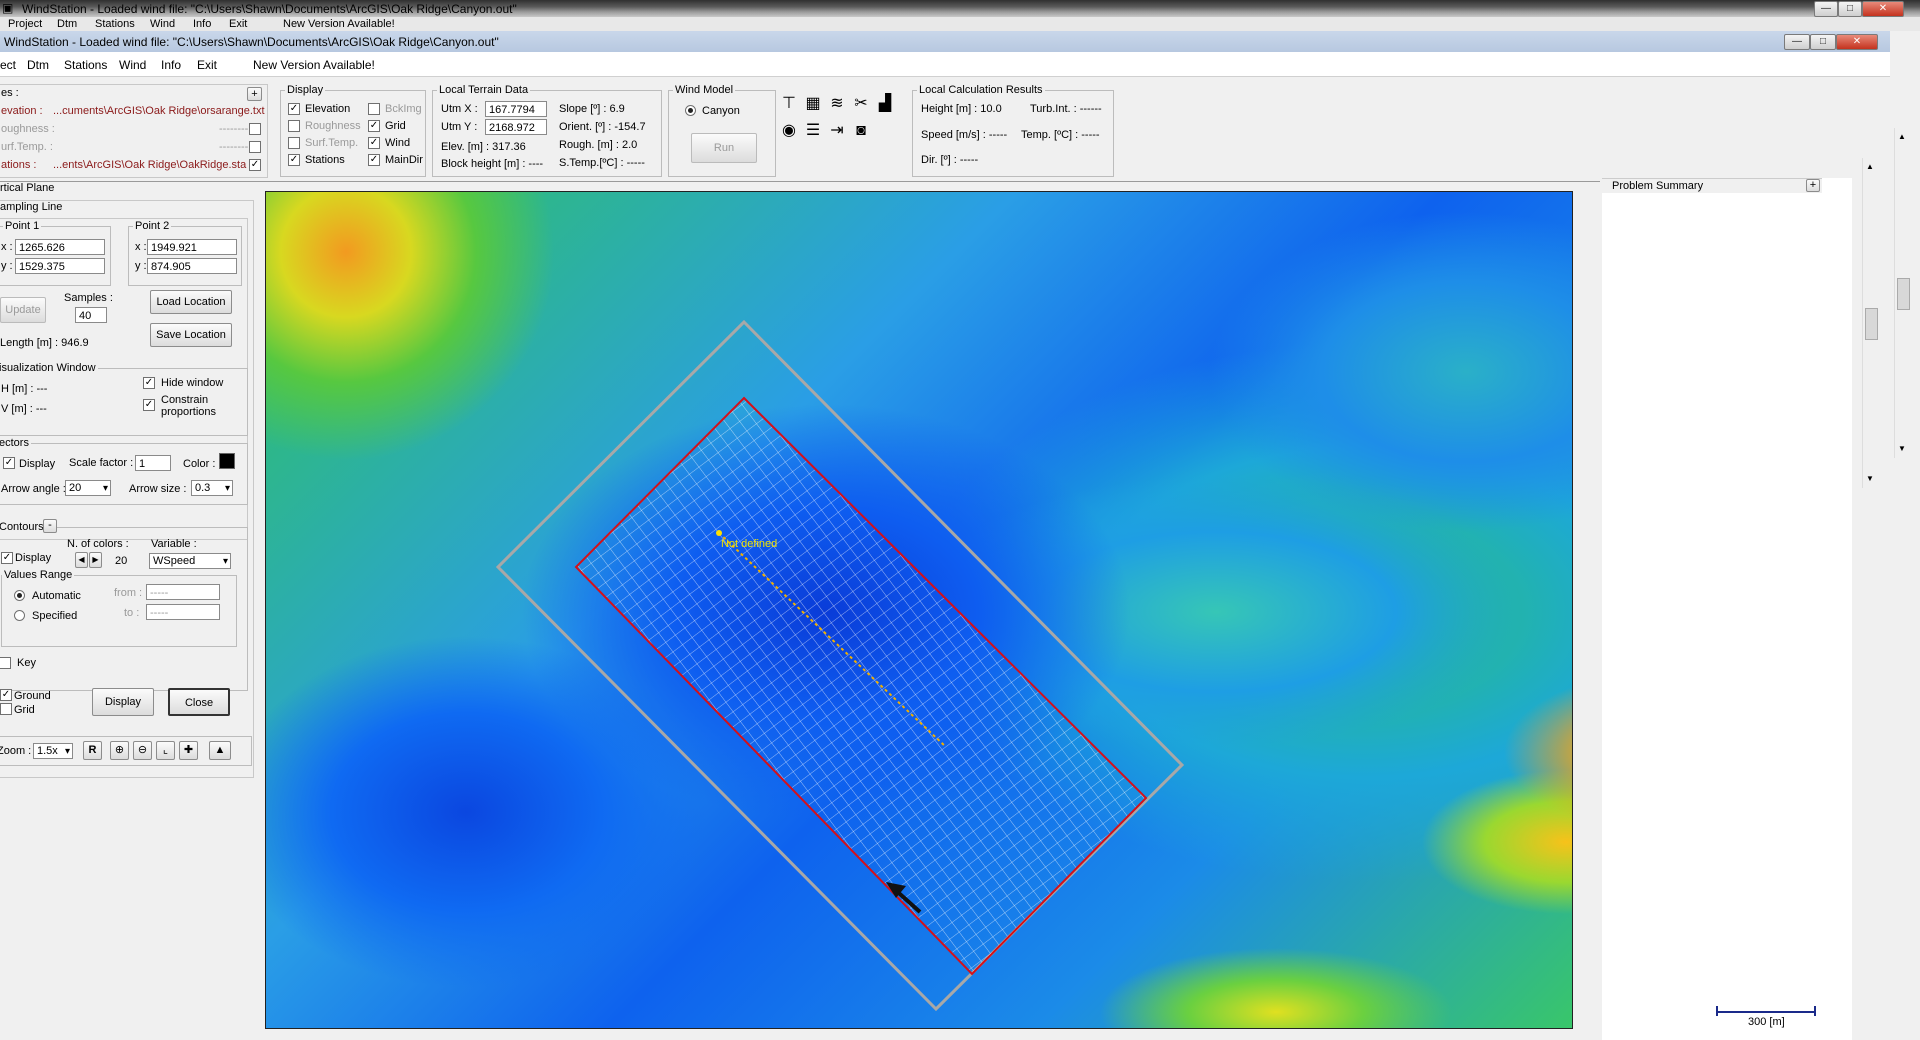 The width and height of the screenshot is (1920, 1040). Describe the element at coordinates (67, 24) in the screenshot. I see `bg-menu-dtm: Dtm` at that location.